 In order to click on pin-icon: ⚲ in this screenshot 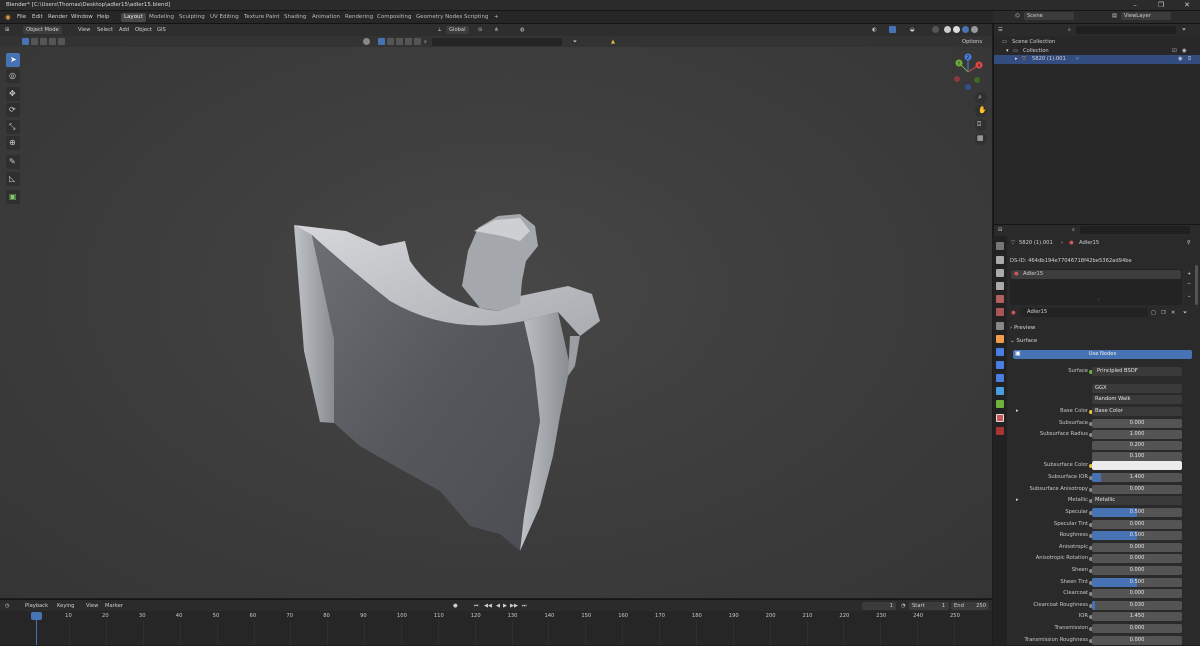, I will do `click(1189, 243)`.